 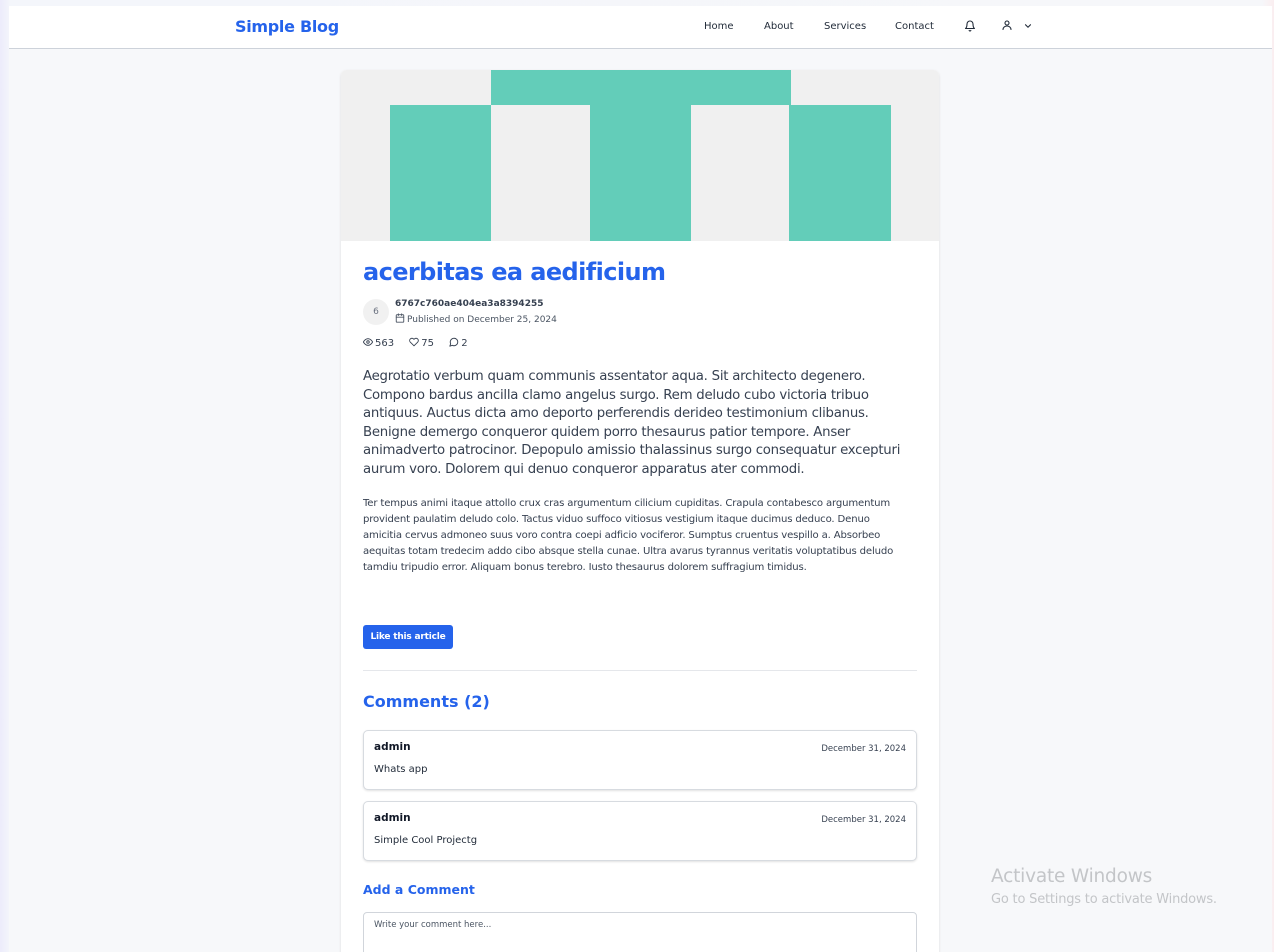 I want to click on heart-icon, so click(x=414, y=342).